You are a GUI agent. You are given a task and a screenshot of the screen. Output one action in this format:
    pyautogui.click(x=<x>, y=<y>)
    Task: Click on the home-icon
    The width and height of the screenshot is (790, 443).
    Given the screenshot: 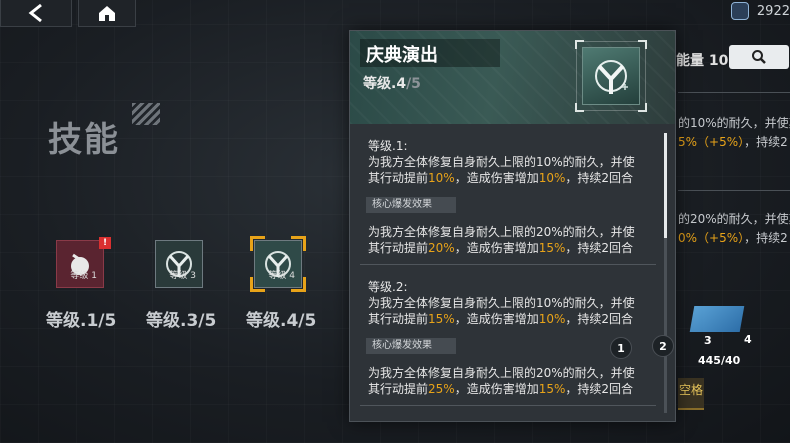 What is the action you would take?
    pyautogui.click(x=107, y=13)
    